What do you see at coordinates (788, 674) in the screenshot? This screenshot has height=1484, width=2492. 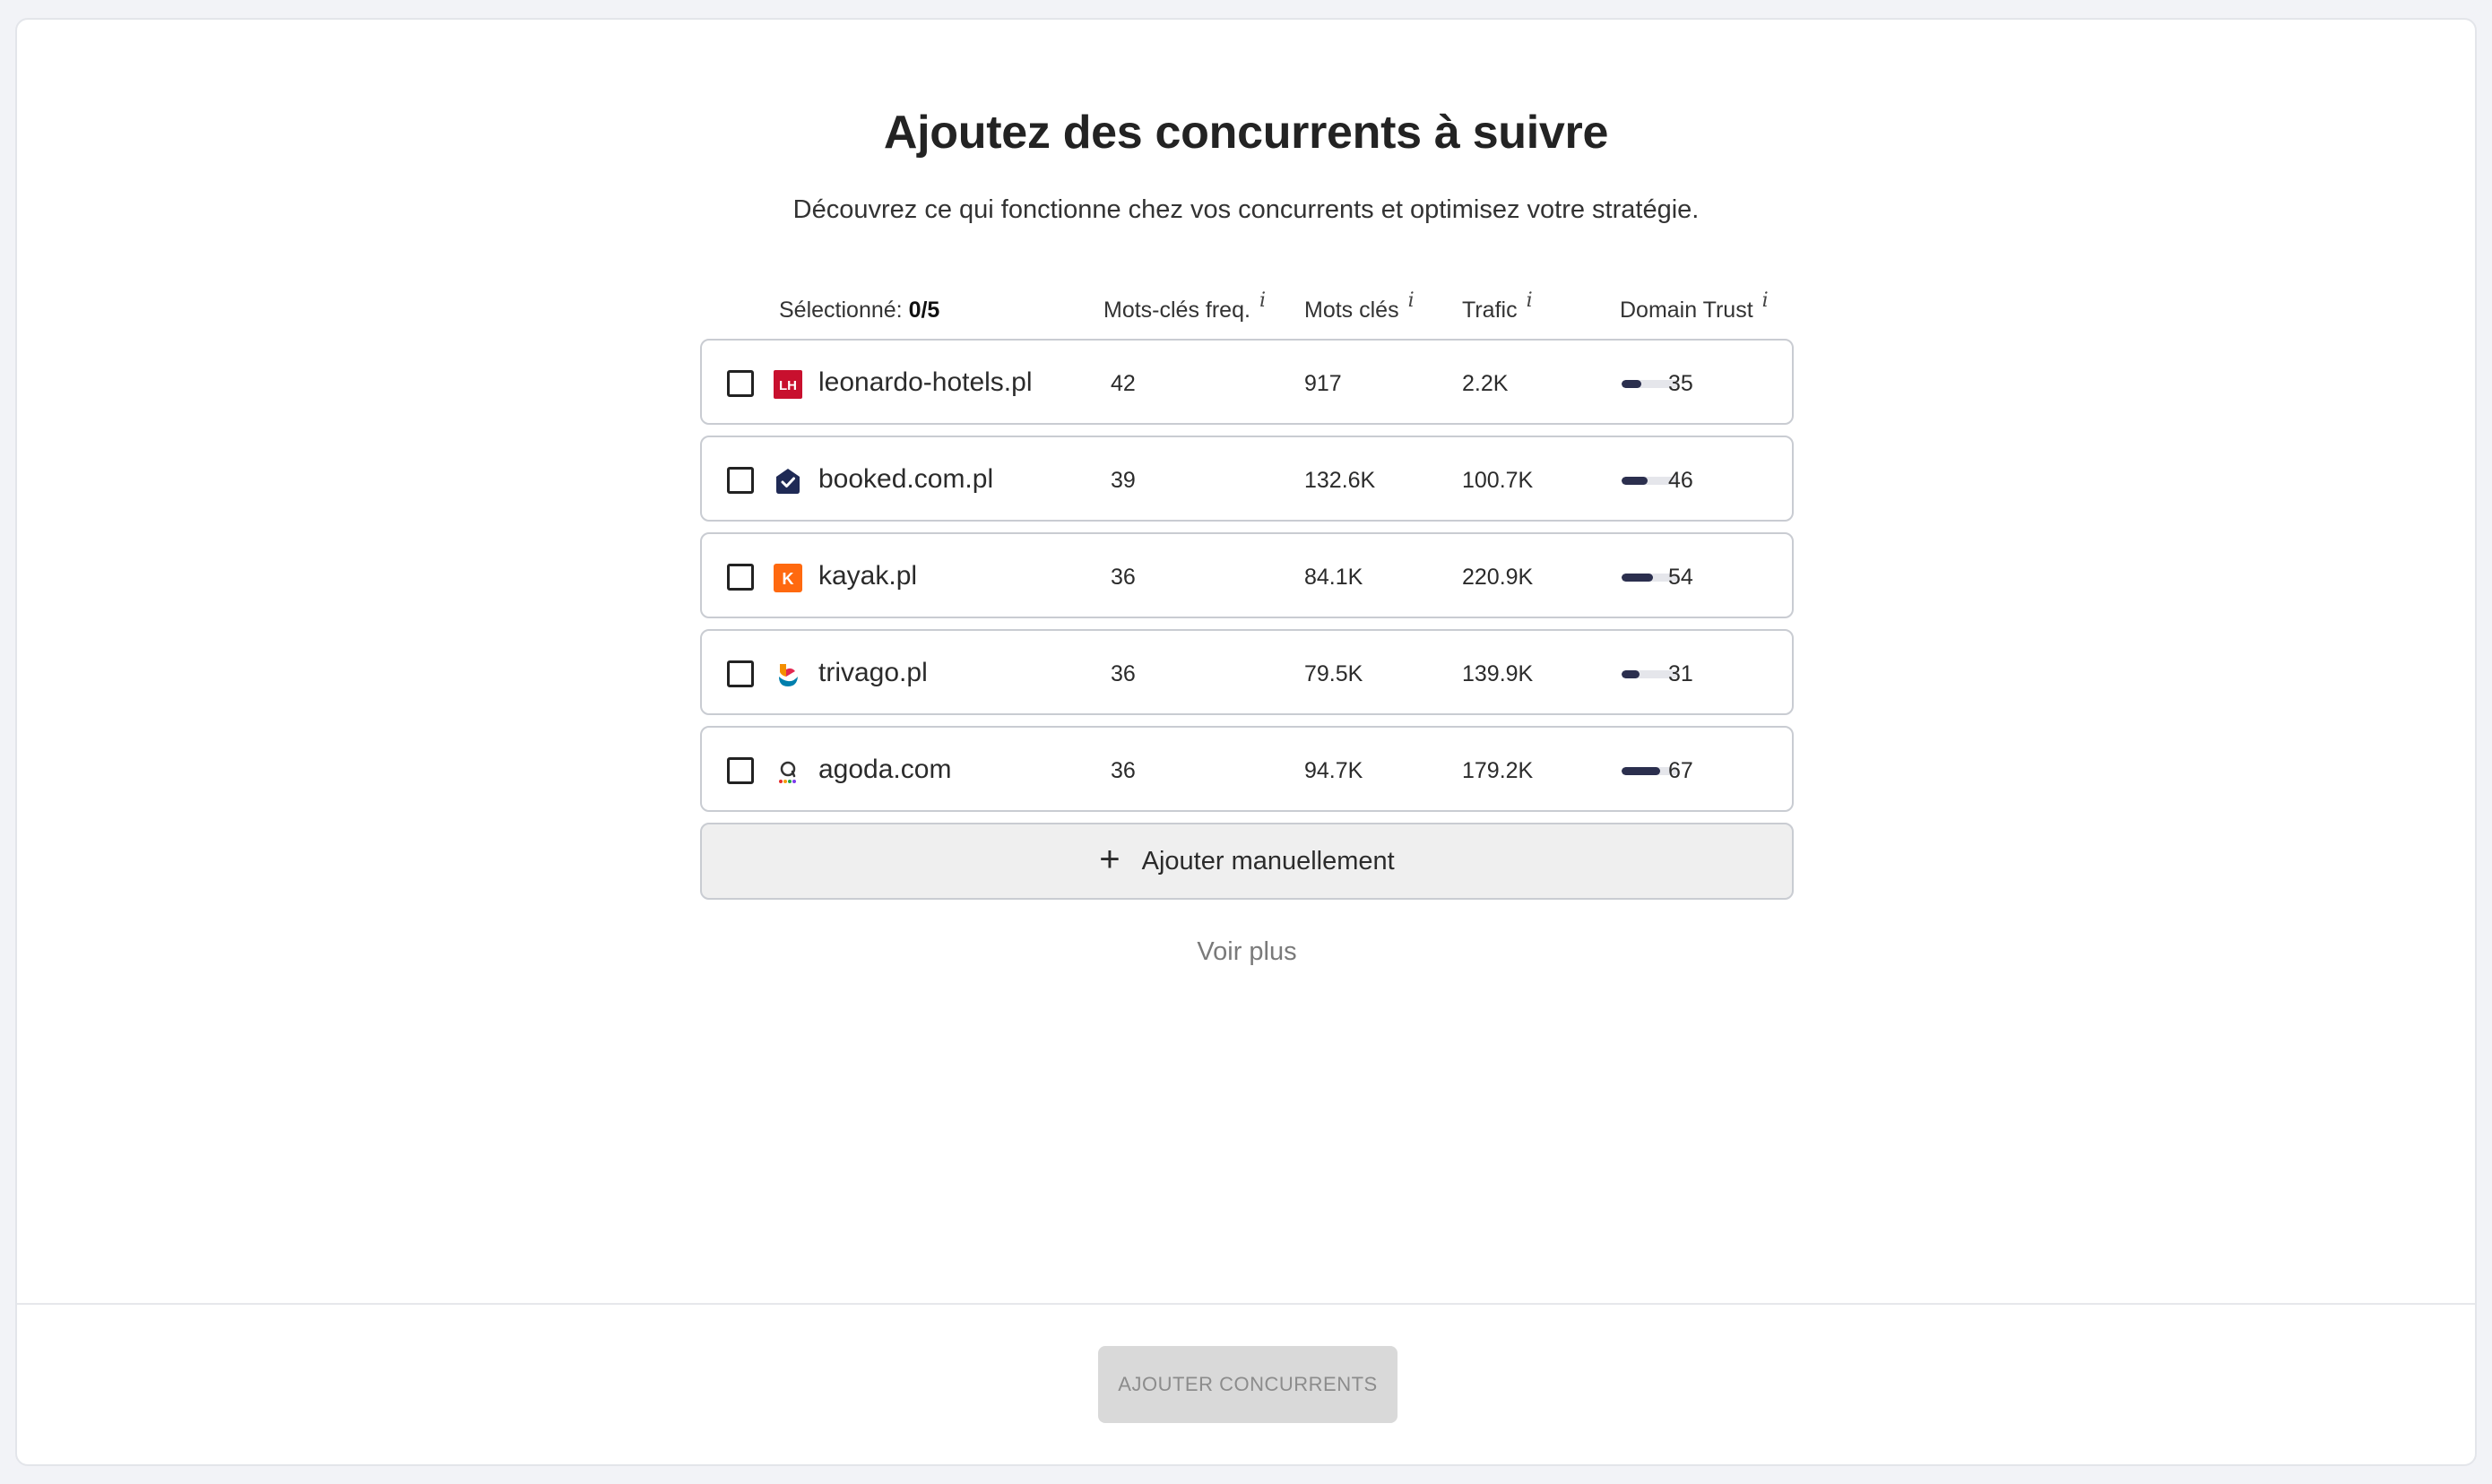 I see `trivago-logo-icon` at bounding box center [788, 674].